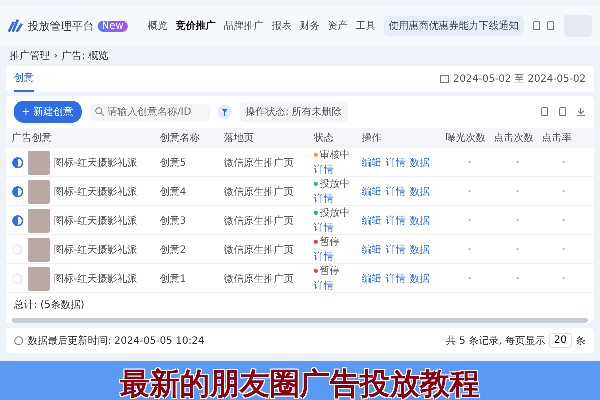  What do you see at coordinates (116, 341) in the screenshot?
I see `update-time: 数据最后更新时间: 2024-05-05 10:24` at bounding box center [116, 341].